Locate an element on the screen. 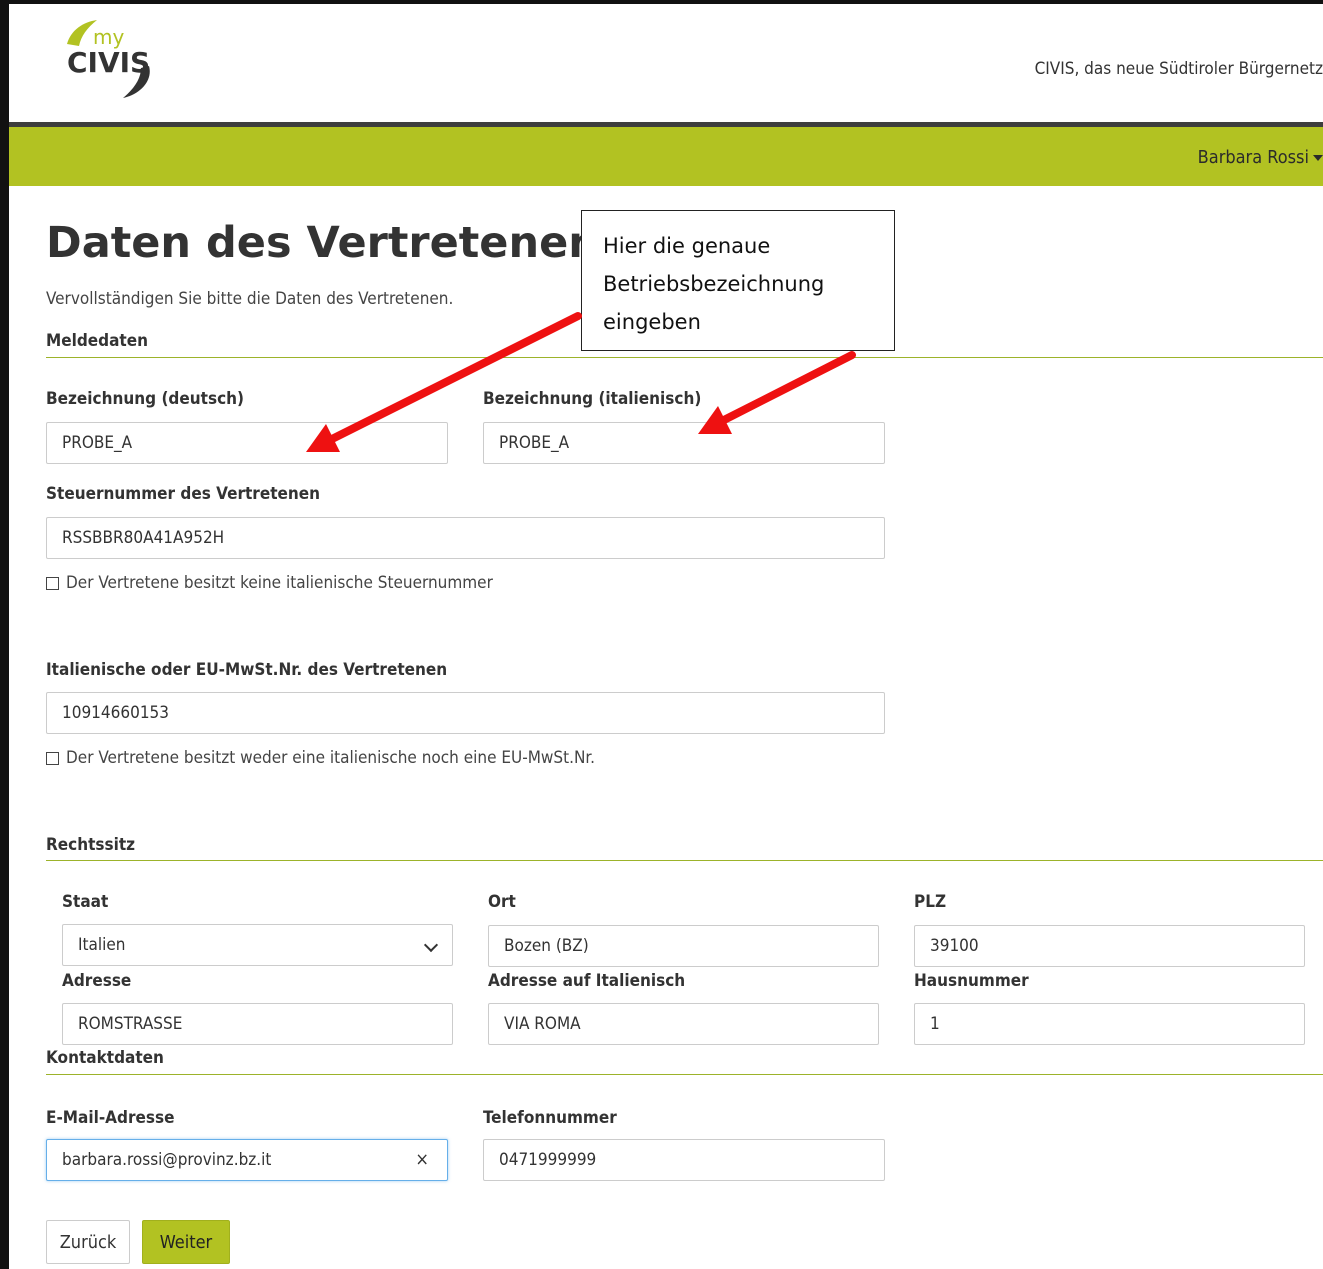 Image resolution: width=1323 pixels, height=1269 pixels. arrow-to-name-it is located at coordinates (777, 392).